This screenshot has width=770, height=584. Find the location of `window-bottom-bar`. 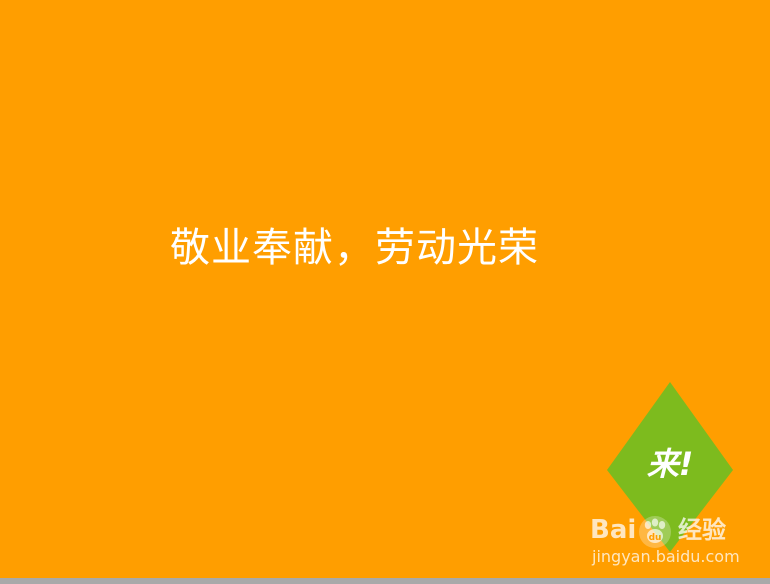

window-bottom-bar is located at coordinates (385, 581).